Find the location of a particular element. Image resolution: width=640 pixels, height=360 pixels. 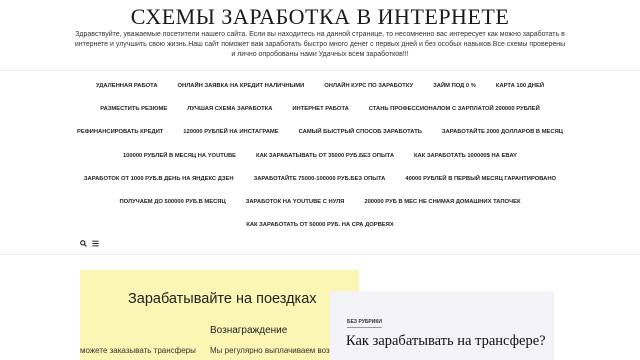

banner-right-heading: Вознаграждение is located at coordinates (249, 330).